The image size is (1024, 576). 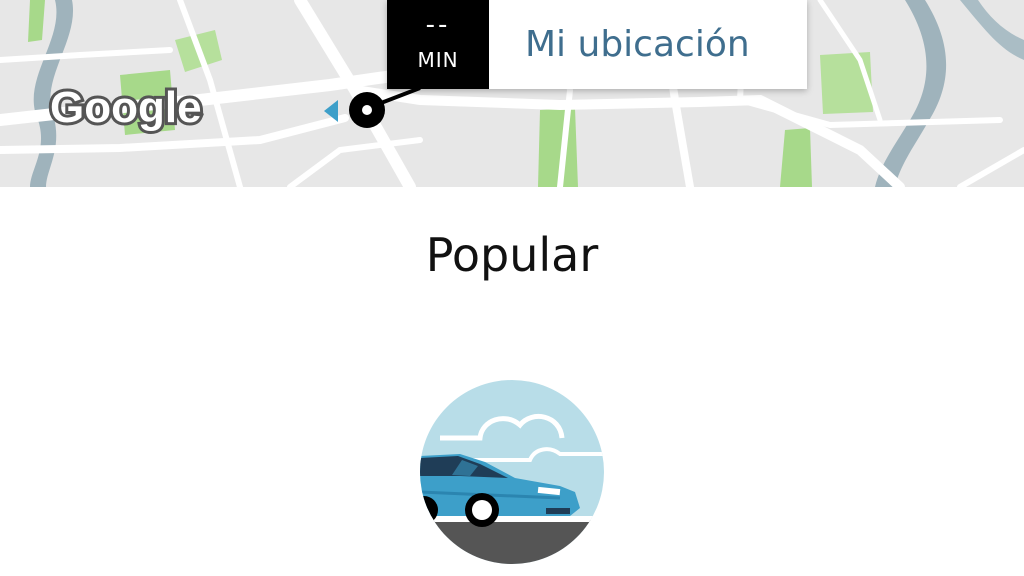 I want to click on location-marker, so click(x=354, y=110).